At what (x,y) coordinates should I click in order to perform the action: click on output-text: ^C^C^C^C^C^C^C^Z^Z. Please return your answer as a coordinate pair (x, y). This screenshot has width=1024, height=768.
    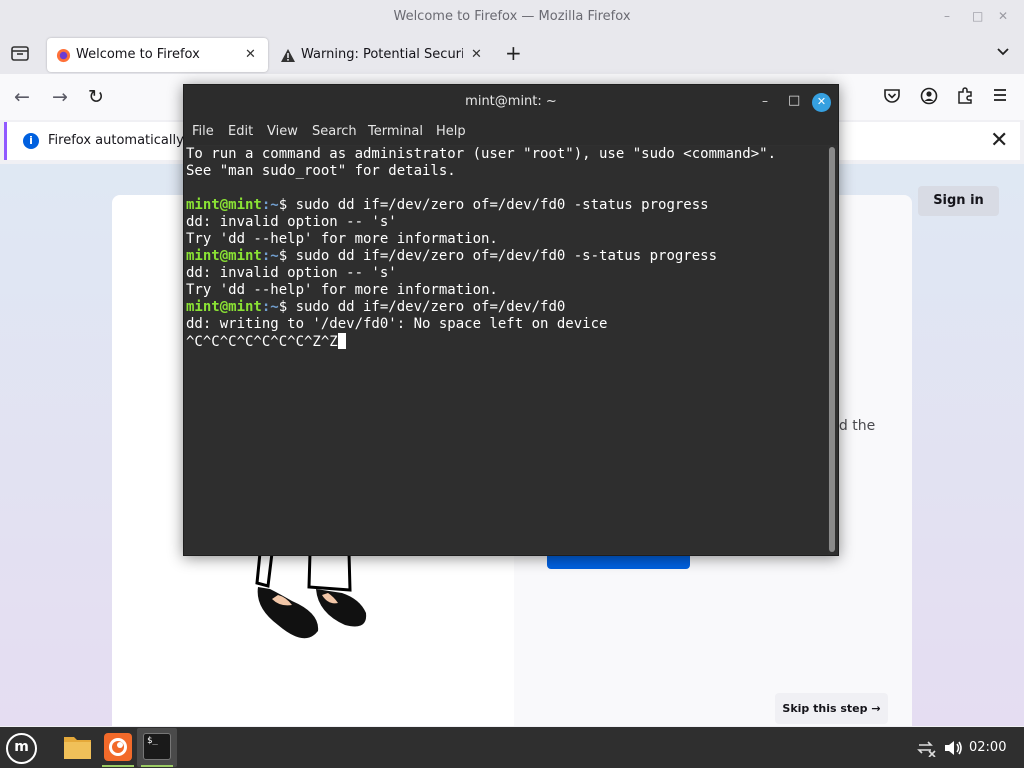
    Looking at the image, I should click on (262, 342).